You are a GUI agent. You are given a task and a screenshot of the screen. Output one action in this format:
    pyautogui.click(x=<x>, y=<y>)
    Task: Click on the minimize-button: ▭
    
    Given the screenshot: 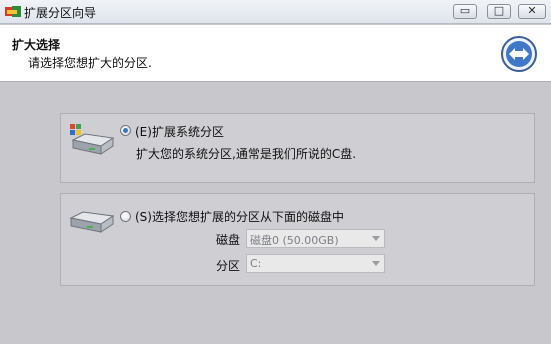 What is the action you would take?
    pyautogui.click(x=465, y=11)
    